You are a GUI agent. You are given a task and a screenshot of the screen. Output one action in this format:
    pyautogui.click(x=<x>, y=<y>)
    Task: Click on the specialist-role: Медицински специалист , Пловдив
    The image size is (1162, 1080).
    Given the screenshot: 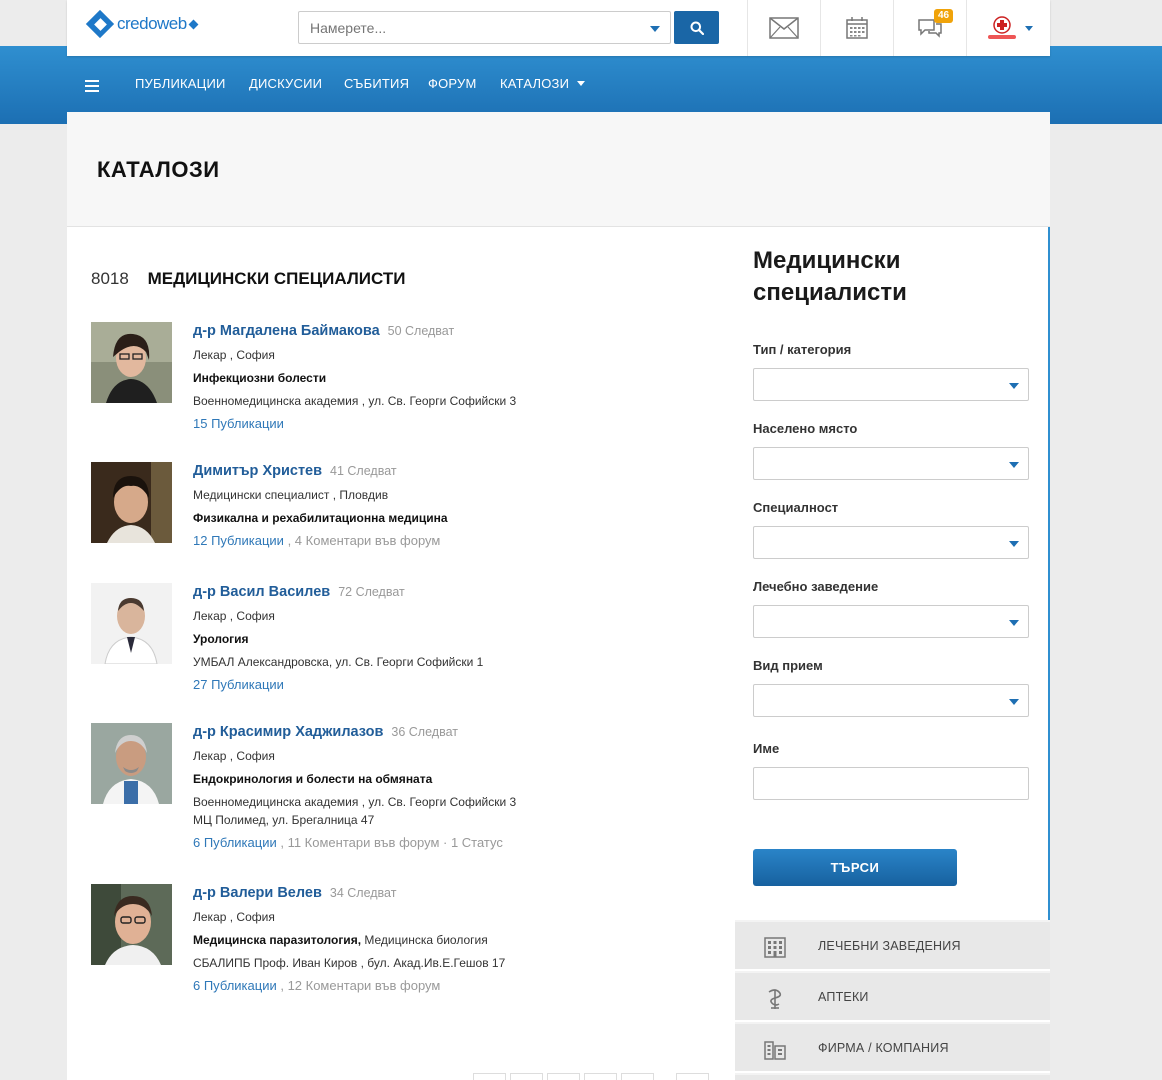 What is the action you would take?
    pyautogui.click(x=291, y=495)
    